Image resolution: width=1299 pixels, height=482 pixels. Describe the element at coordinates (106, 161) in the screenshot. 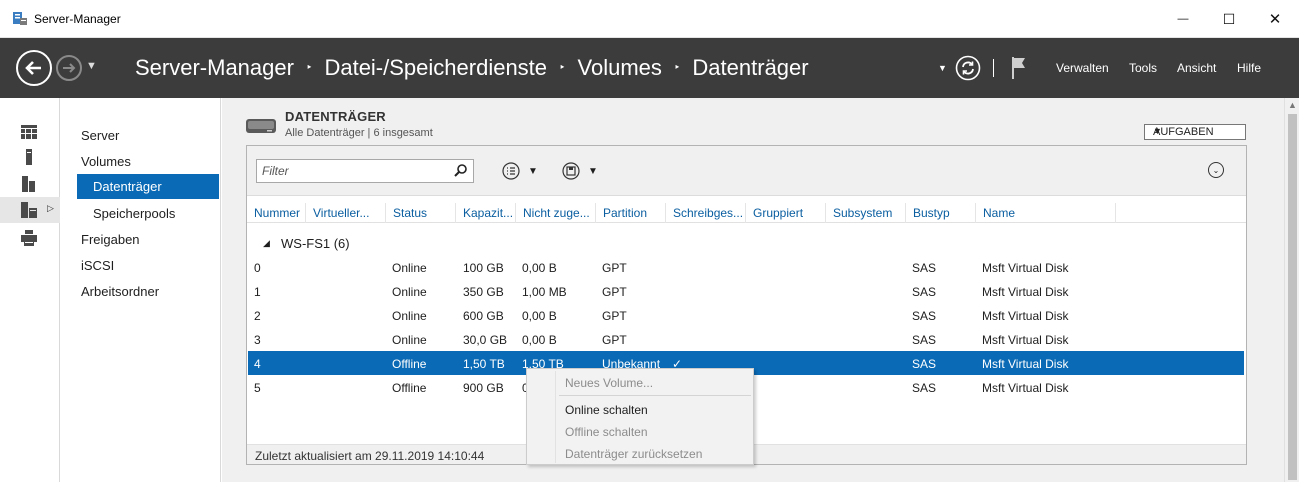

I see `nav-item-volumes: Volumes` at that location.